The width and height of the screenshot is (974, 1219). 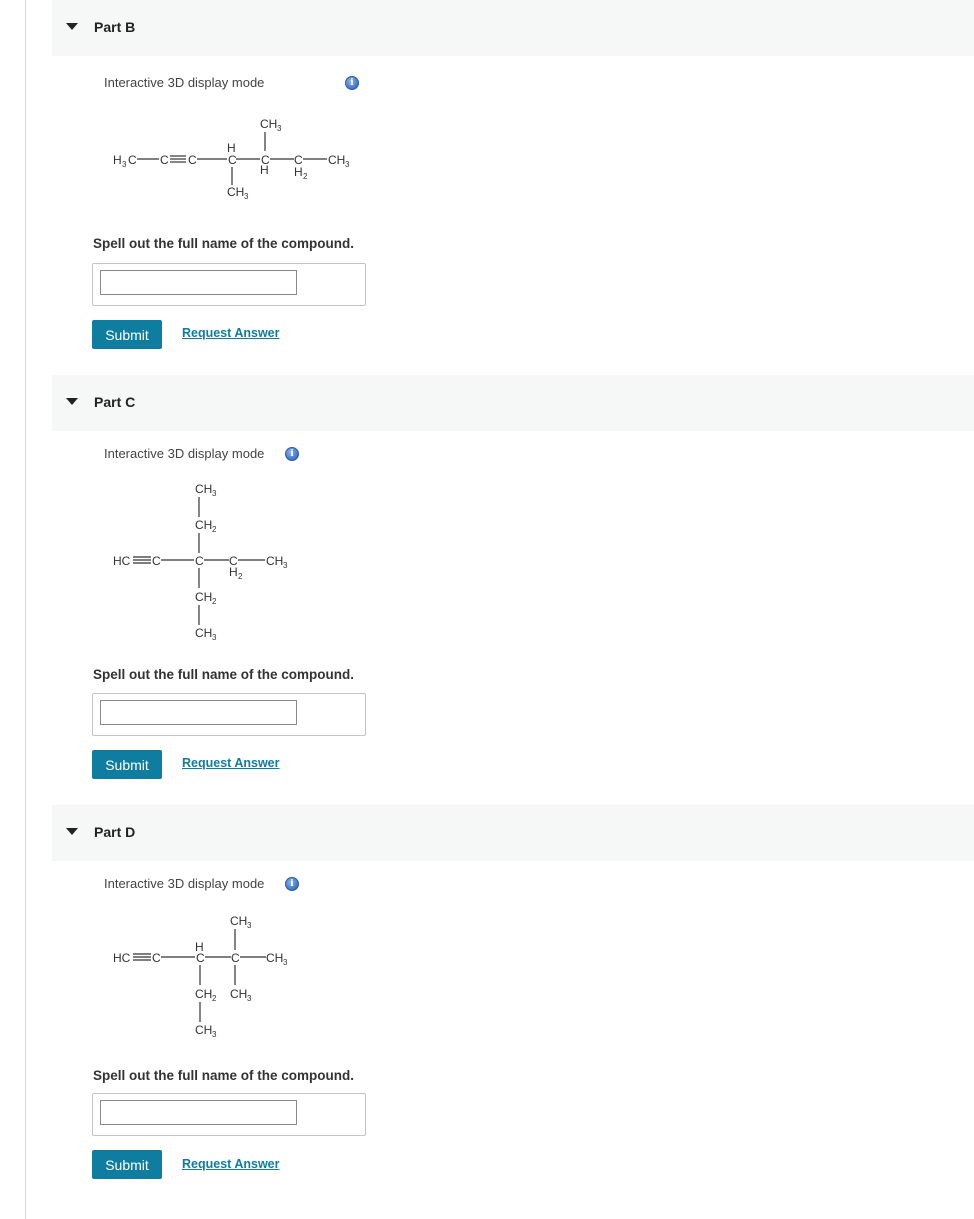 I want to click on chemical-structure-part-c: CH 3 CH 2 HC C C C H 2 CH 3 CH 2 CH 3, so click(x=200, y=562).